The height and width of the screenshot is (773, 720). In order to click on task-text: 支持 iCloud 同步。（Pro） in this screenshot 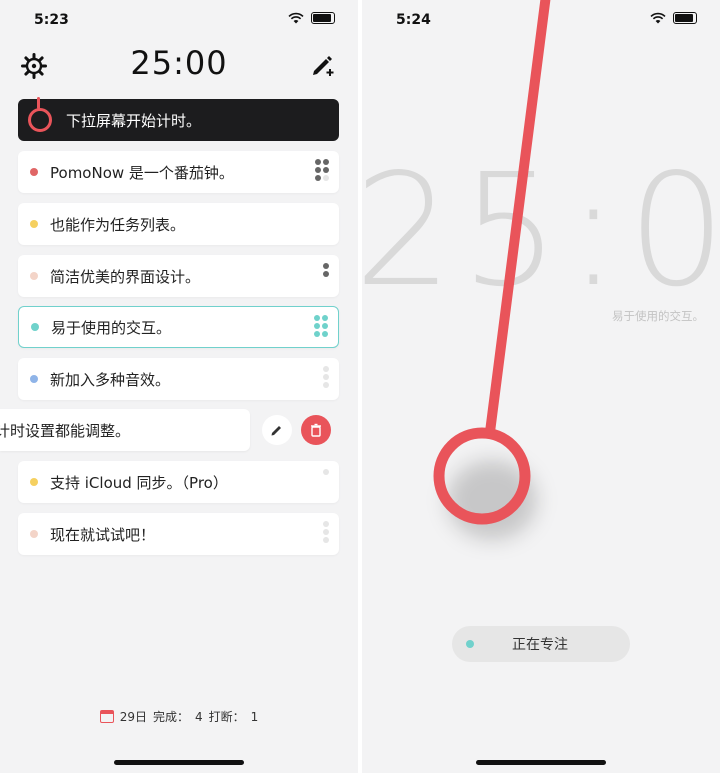, I will do `click(139, 482)`.